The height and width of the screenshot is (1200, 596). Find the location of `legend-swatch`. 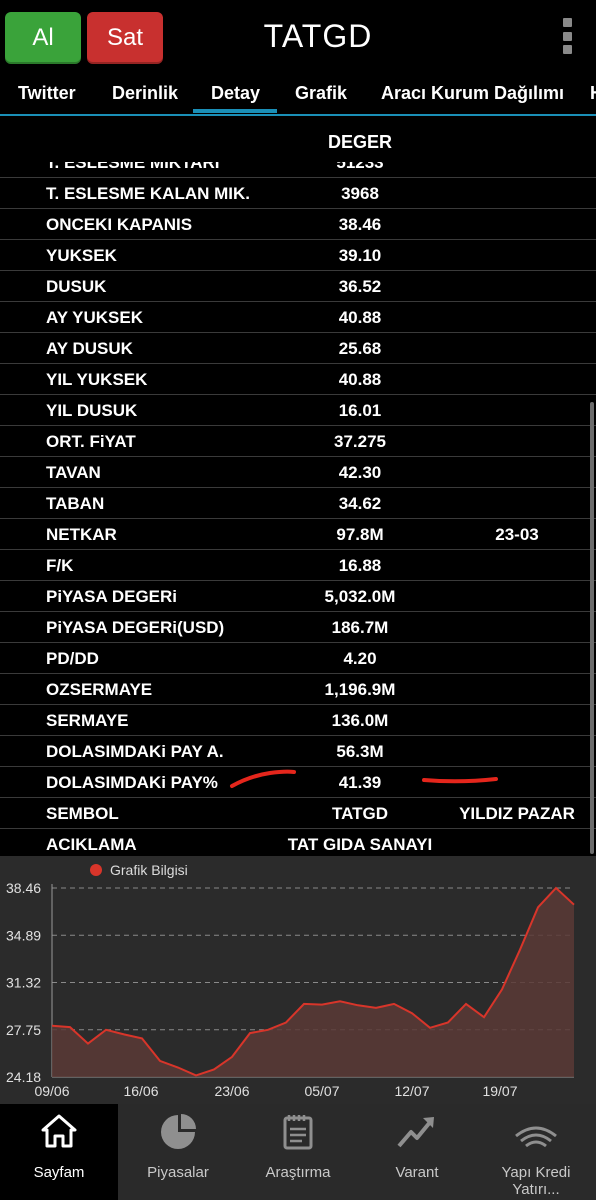

legend-swatch is located at coordinates (96, 870).